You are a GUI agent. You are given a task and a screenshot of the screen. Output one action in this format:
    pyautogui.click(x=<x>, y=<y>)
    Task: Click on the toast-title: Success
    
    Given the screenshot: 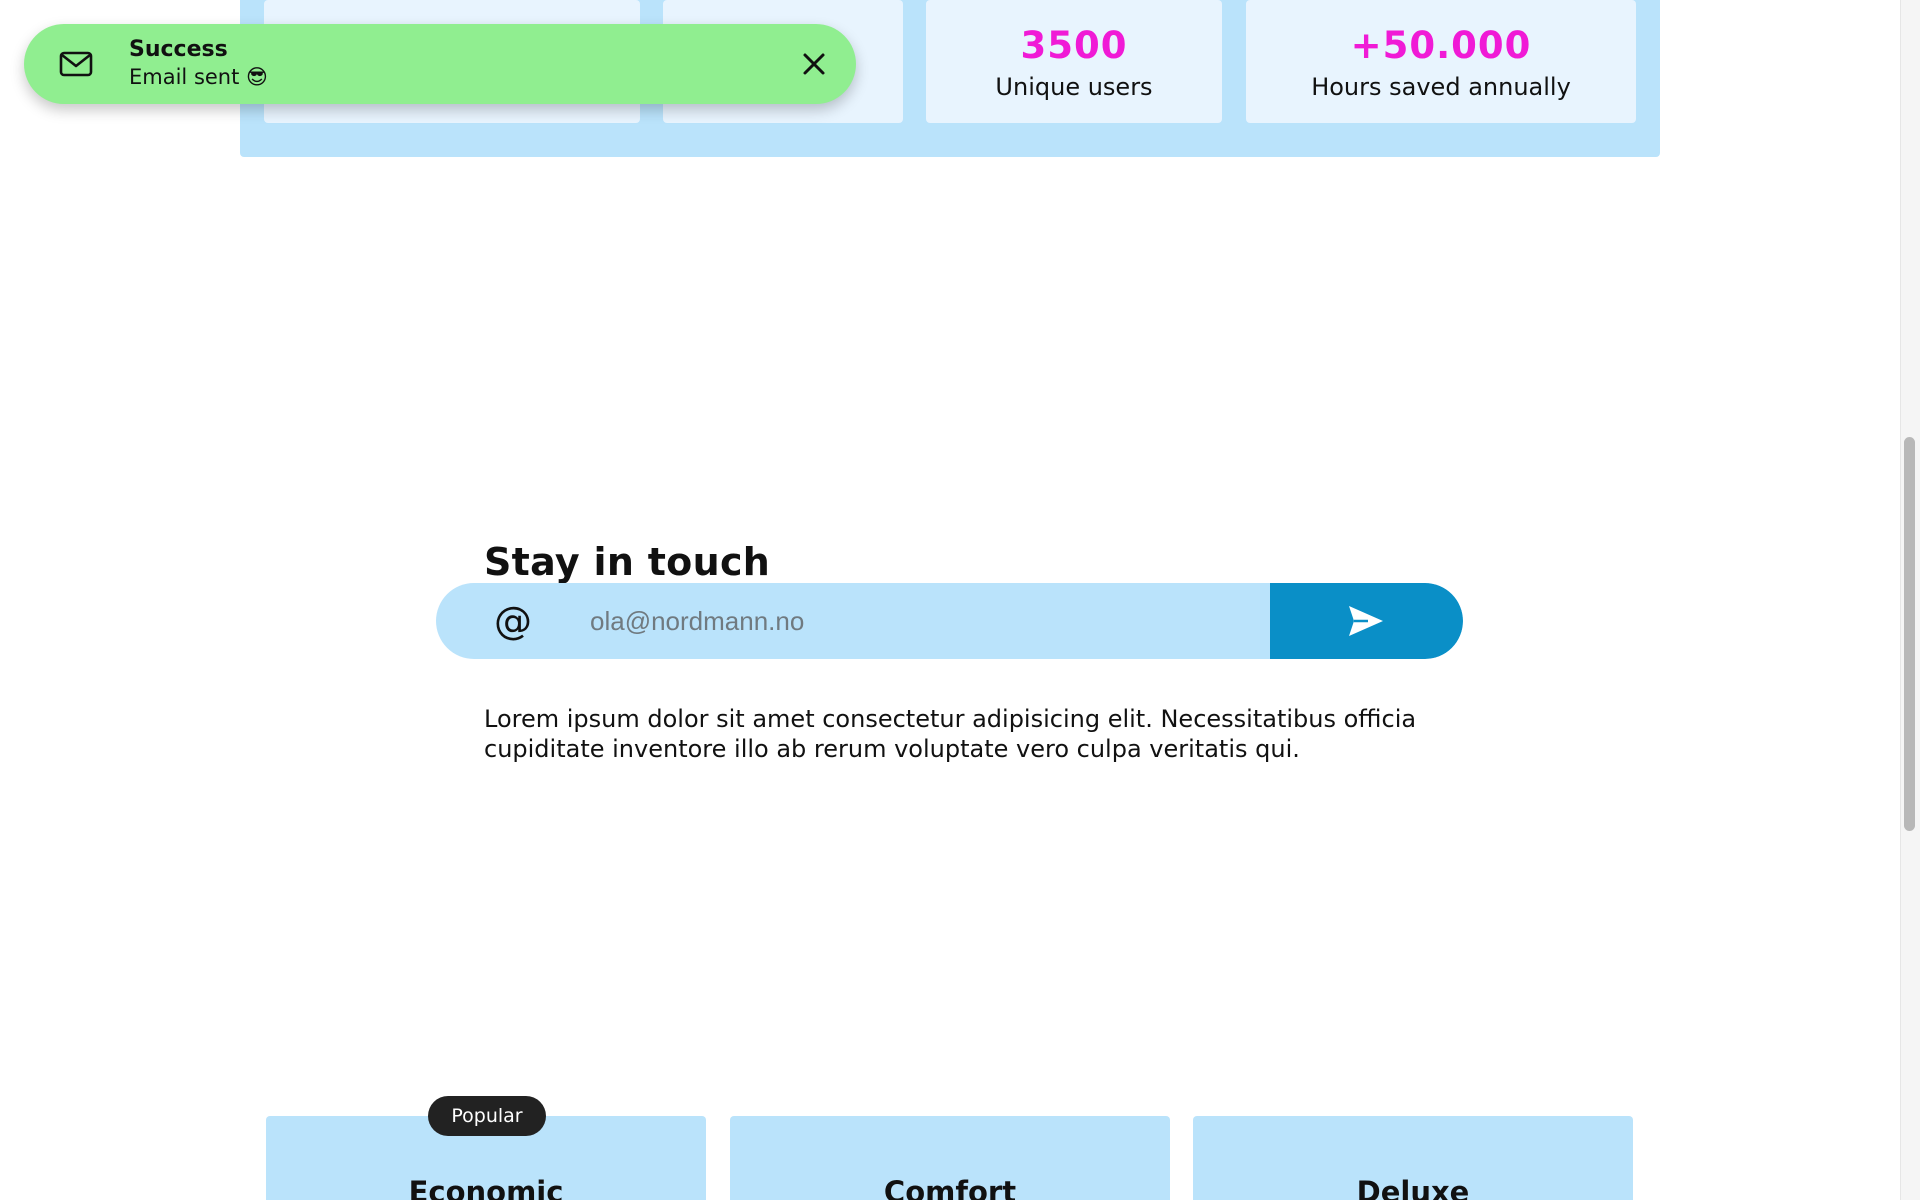 What is the action you would take?
    pyautogui.click(x=178, y=49)
    